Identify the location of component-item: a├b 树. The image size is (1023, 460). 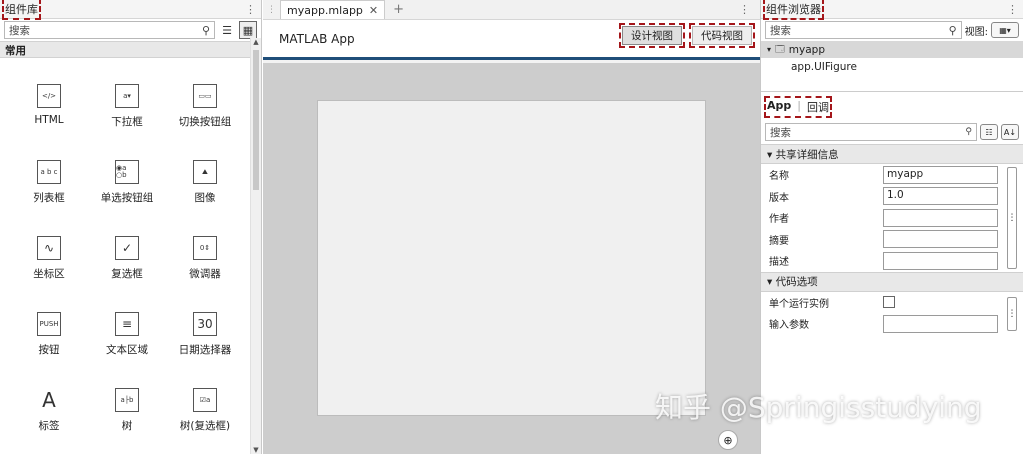
(127, 422).